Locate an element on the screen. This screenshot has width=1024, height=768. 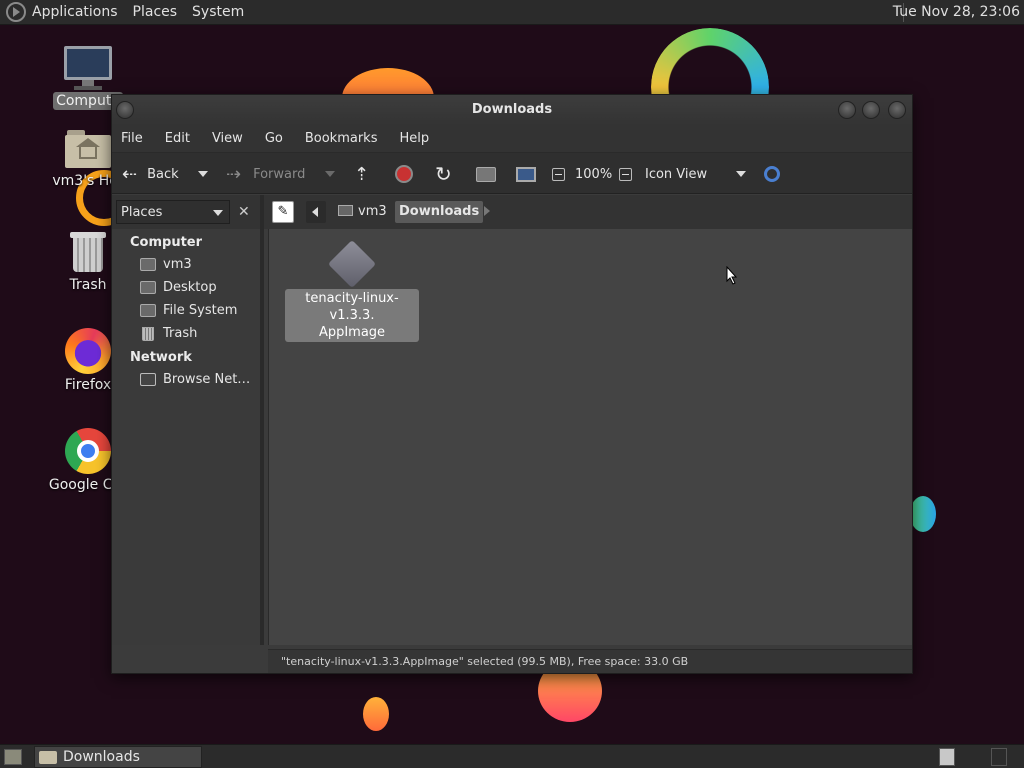
back-button: ⇠ Back is located at coordinates (150, 174).